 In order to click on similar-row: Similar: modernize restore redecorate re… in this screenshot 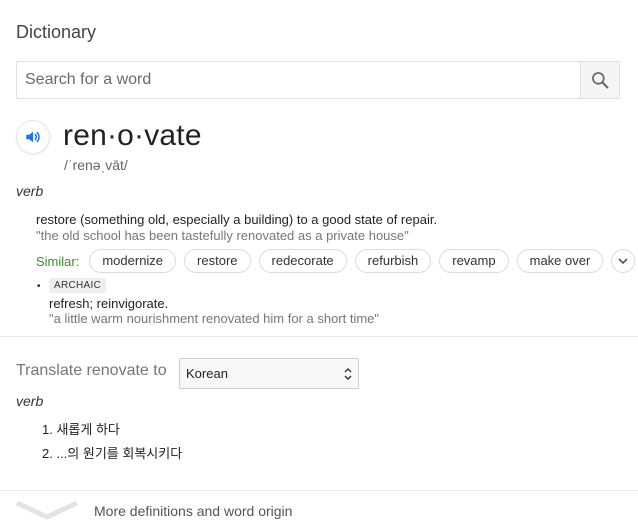, I will do `click(336, 261)`.